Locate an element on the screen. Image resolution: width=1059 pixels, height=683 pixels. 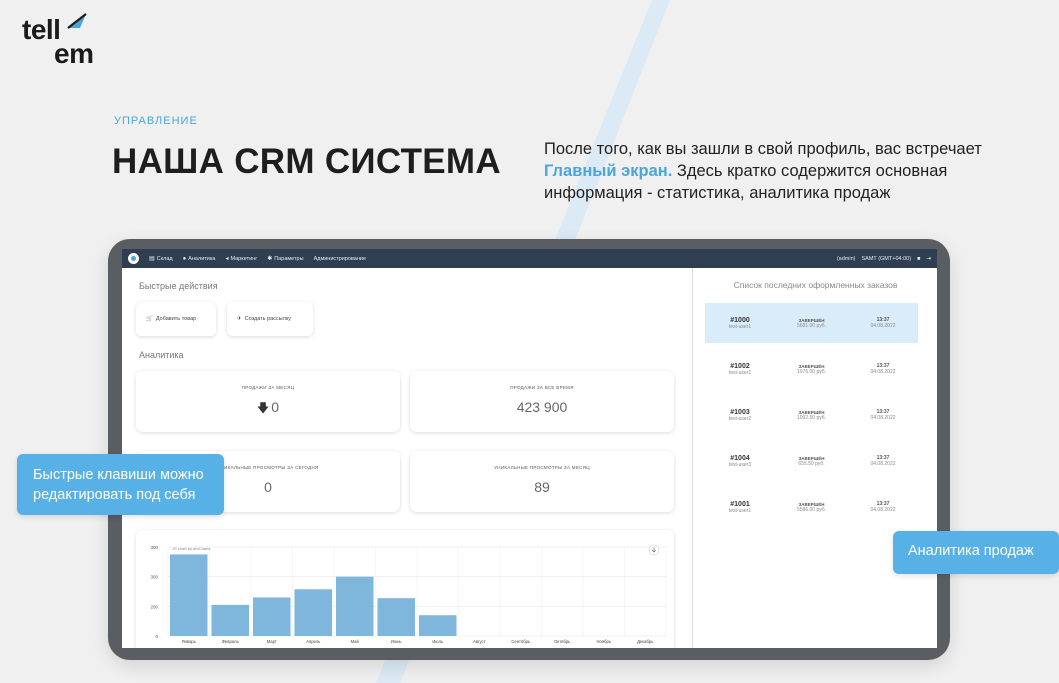
order-cell: #1000 test-user1 is located at coordinates (740, 323).